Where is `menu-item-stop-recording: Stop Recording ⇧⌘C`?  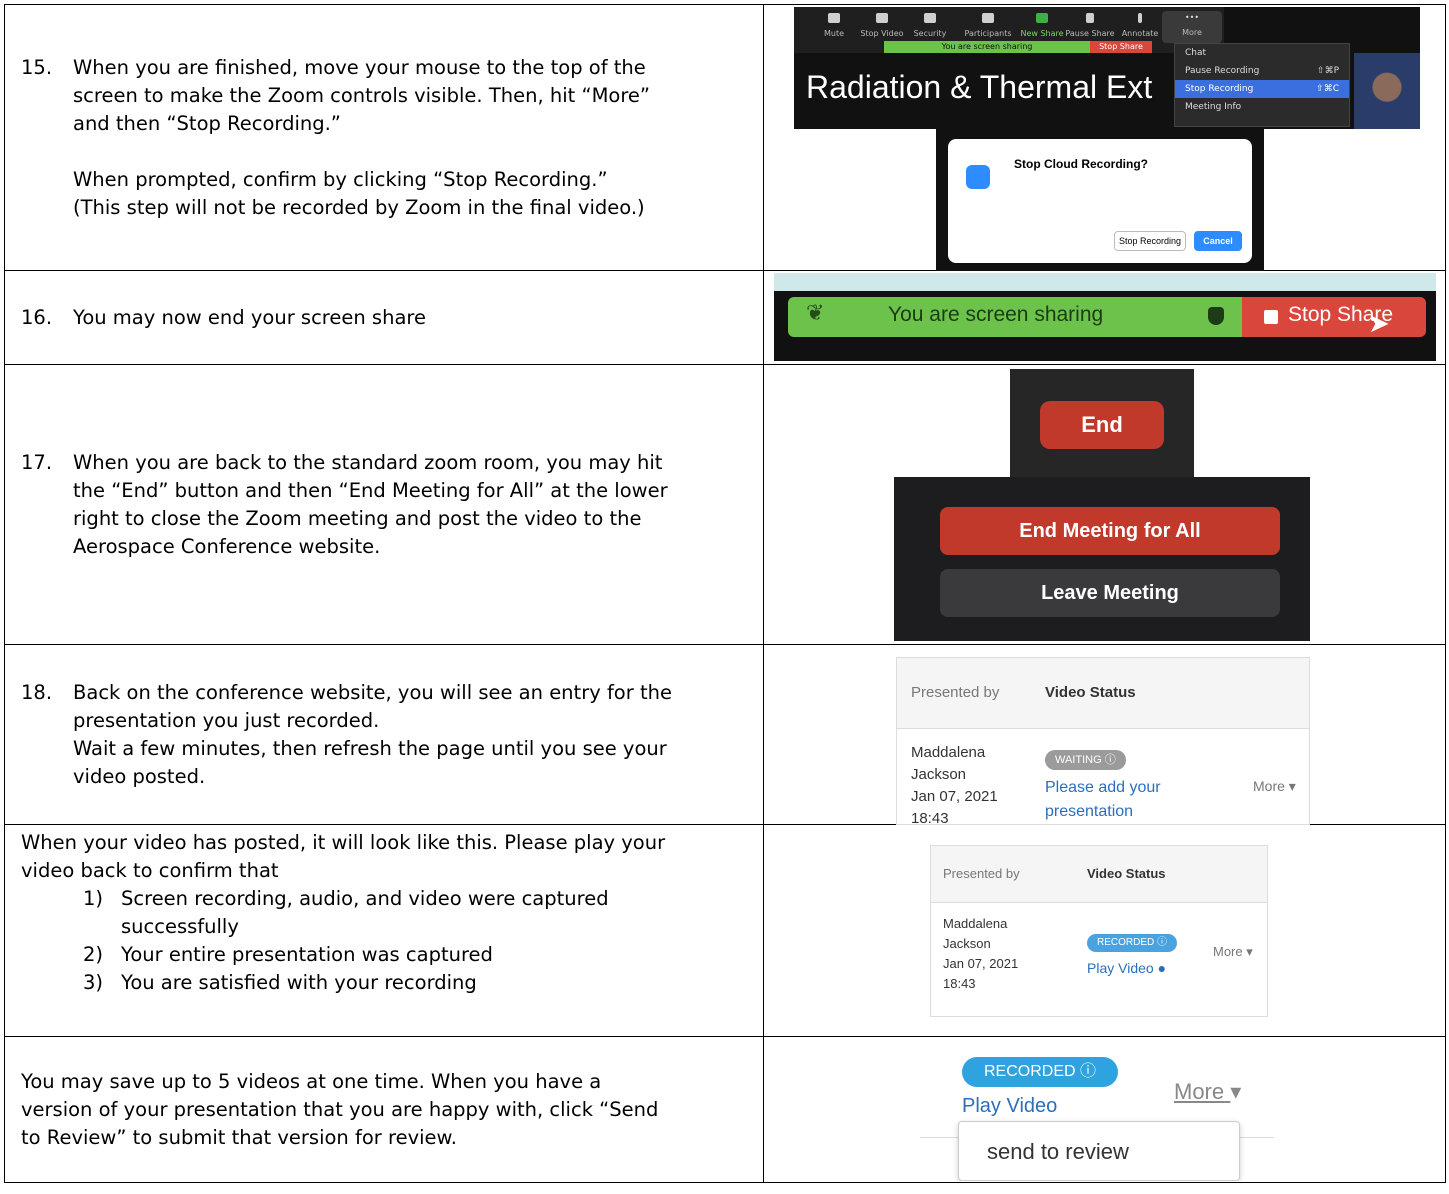 menu-item-stop-recording: Stop Recording ⇧⌘C is located at coordinates (1262, 89).